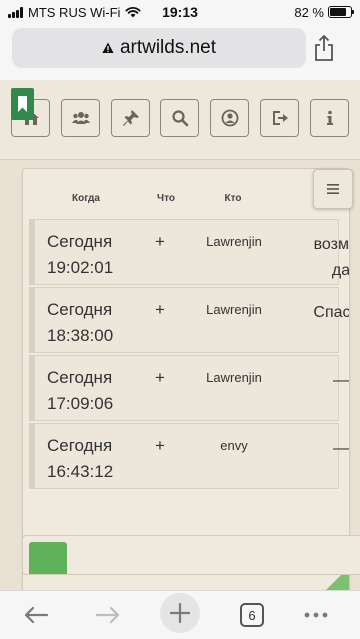  I want to click on back-button, so click(36, 615).